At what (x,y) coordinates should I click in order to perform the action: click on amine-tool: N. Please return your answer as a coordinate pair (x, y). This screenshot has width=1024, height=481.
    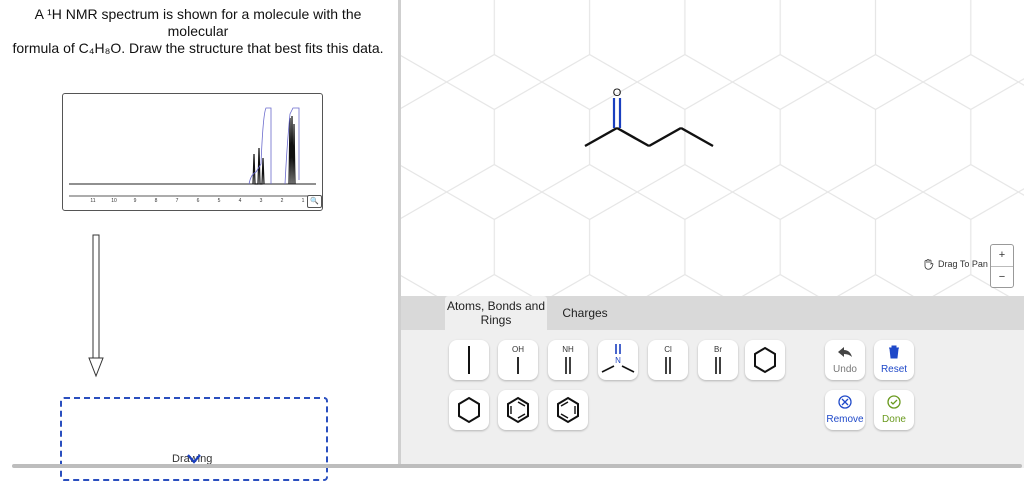
    Looking at the image, I should click on (618, 360).